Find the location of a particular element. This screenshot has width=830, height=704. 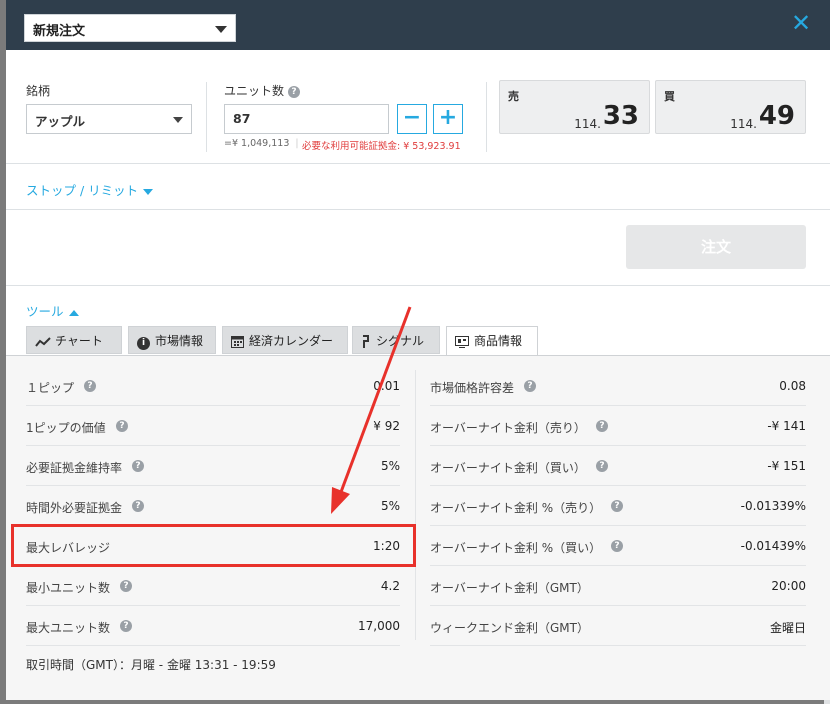

tools-toggle: ツール is located at coordinates (52, 310).